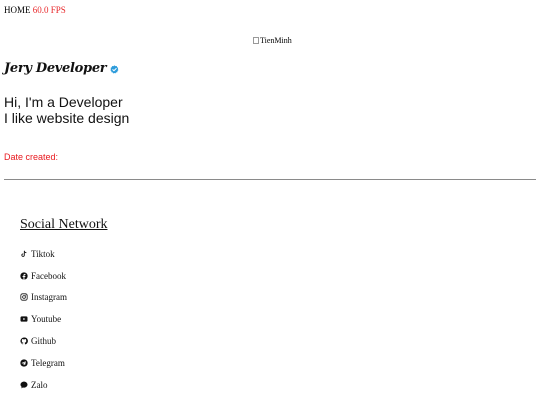  I want to click on telegram-icon, so click(24, 363).